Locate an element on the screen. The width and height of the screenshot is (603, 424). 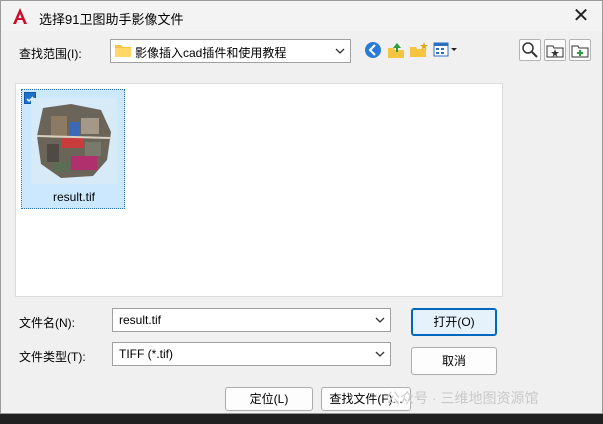
filename-label: 文件名(N): is located at coordinates (47, 323).